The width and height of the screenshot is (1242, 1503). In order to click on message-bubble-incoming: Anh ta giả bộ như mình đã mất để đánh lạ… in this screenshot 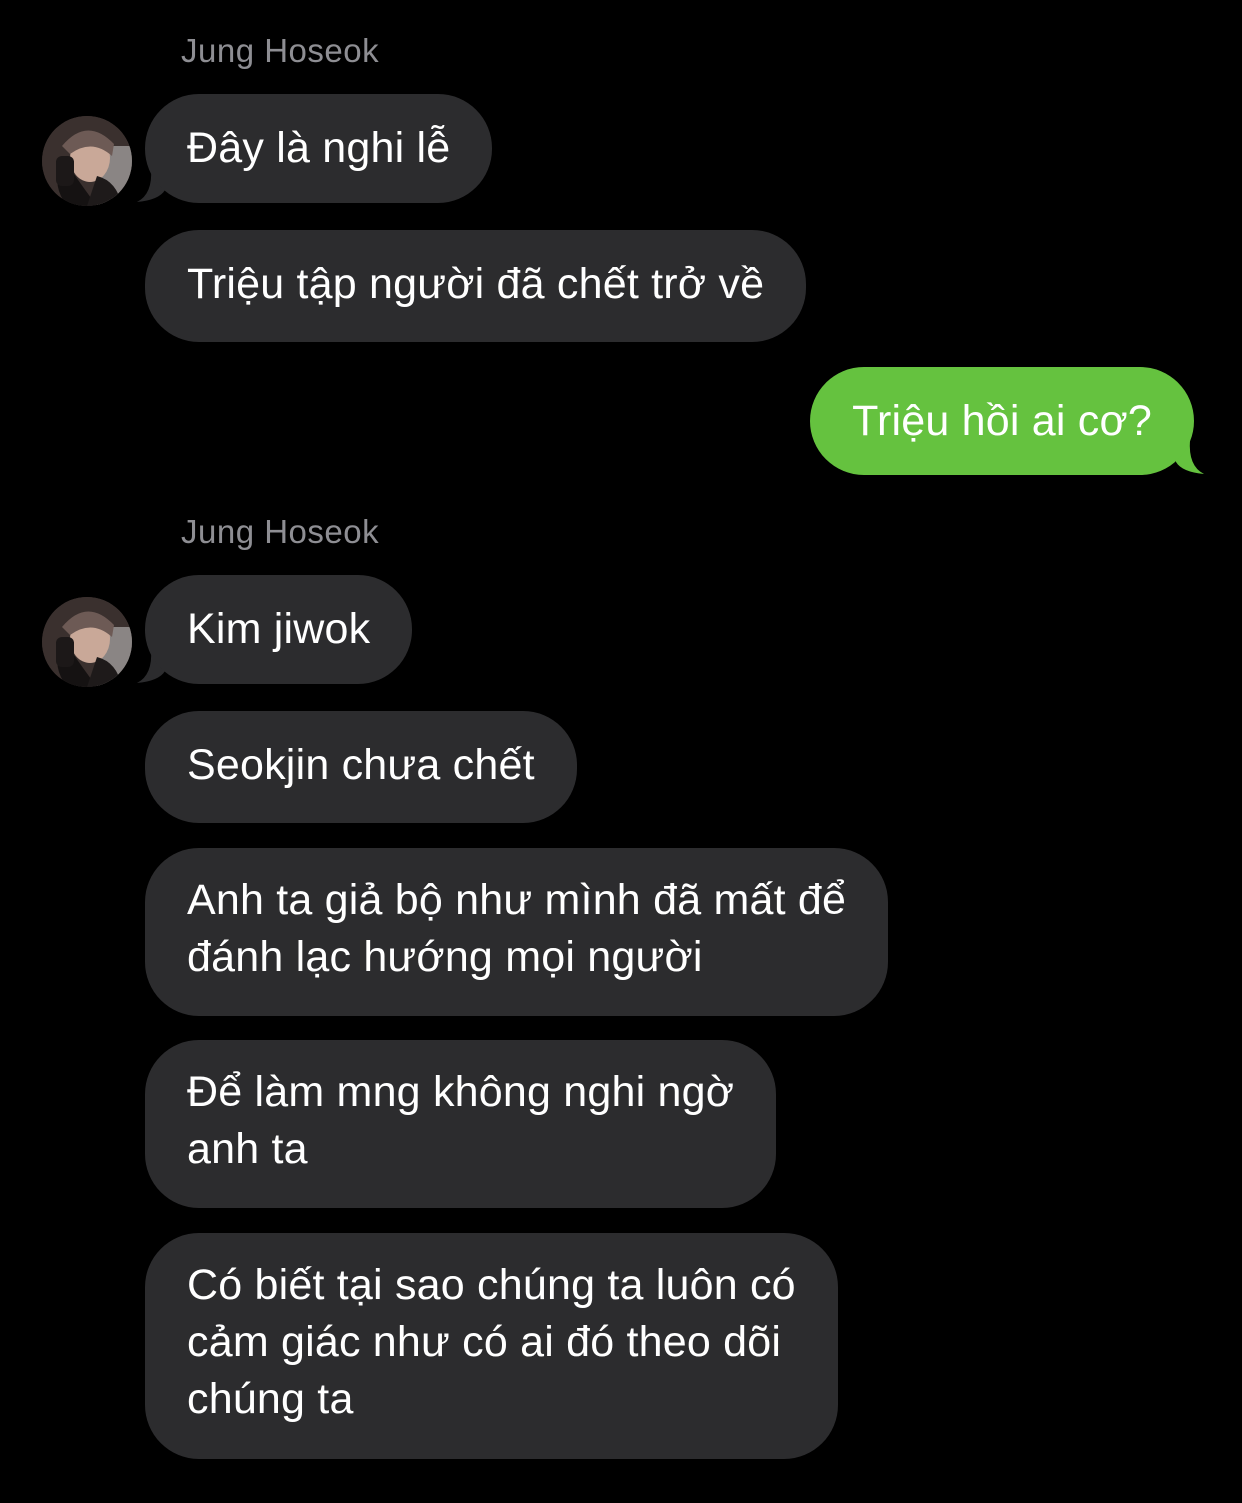, I will do `click(517, 932)`.